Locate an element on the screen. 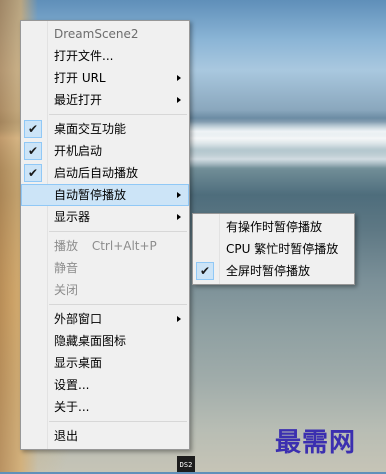 The width and height of the screenshot is (386, 474). menu-item-label: 全屏时暂停播放 is located at coordinates (268, 271).